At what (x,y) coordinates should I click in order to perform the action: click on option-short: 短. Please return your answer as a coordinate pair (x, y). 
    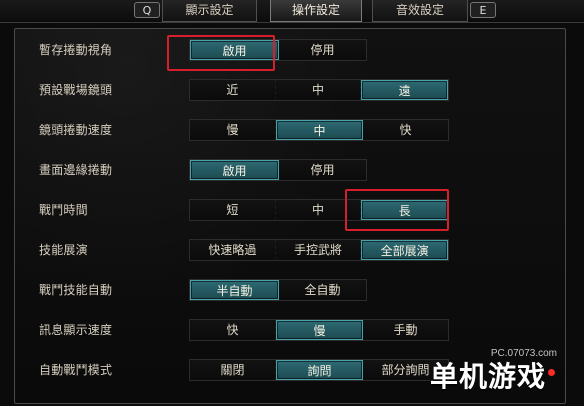
    Looking at the image, I should click on (233, 210).